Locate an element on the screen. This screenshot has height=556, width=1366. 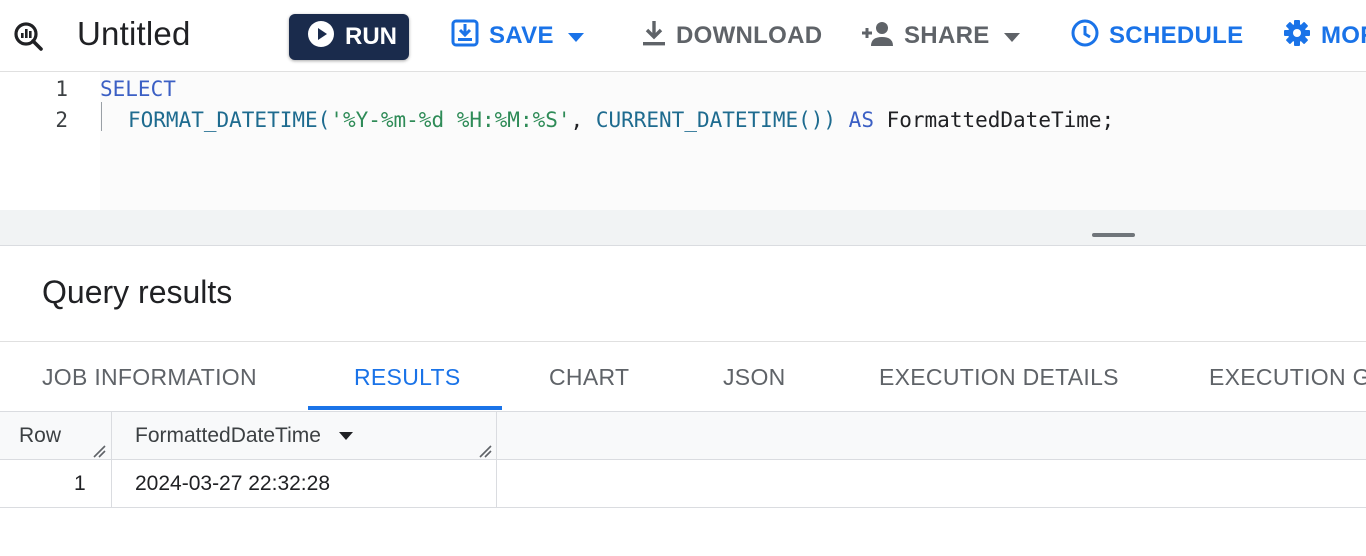
line-number: 2 is located at coordinates (61, 120).